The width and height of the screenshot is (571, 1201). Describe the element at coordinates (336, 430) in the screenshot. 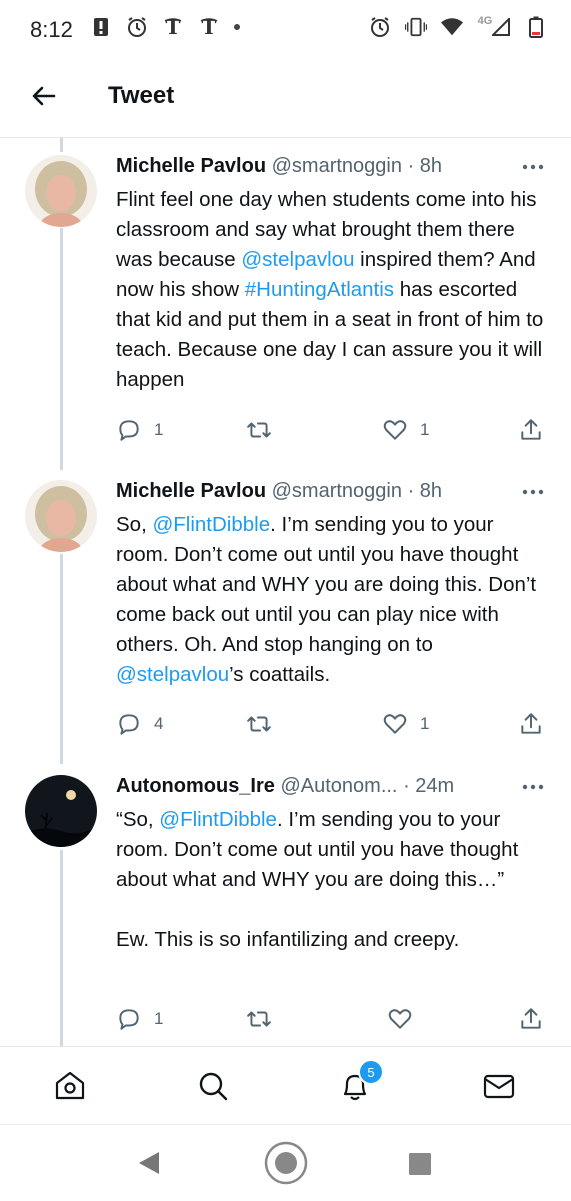

I see `tweet-actions: 1 1` at that location.